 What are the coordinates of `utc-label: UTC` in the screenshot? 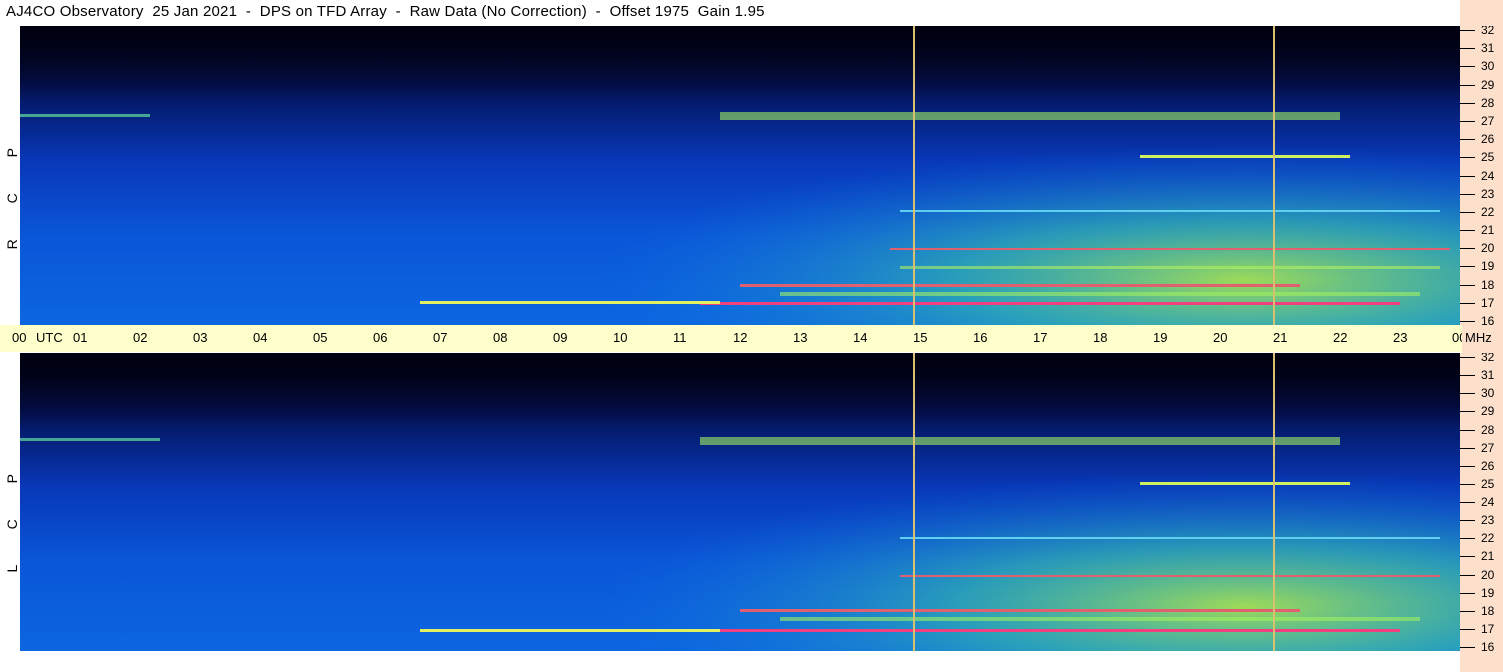 It's located at (49, 337).